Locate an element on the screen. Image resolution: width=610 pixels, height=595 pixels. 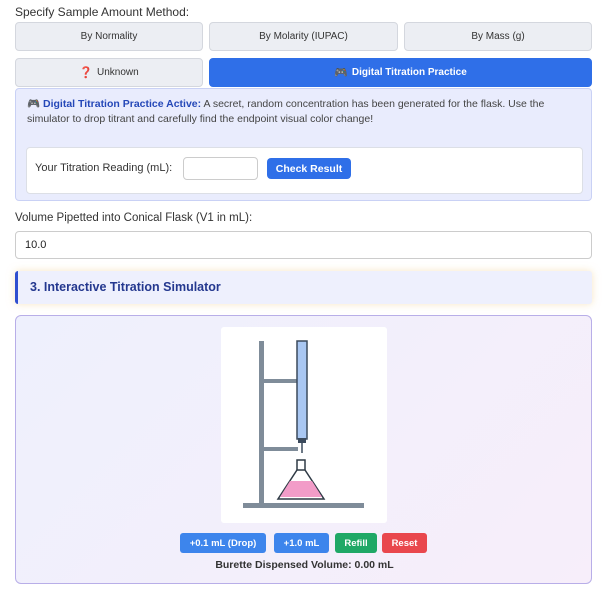
method-unknown-button: ❓ Unknown is located at coordinates (109, 72).